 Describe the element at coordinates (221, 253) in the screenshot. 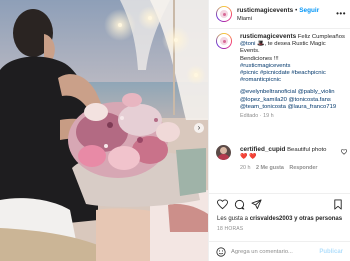

I see `emoji-smiley-icon` at that location.